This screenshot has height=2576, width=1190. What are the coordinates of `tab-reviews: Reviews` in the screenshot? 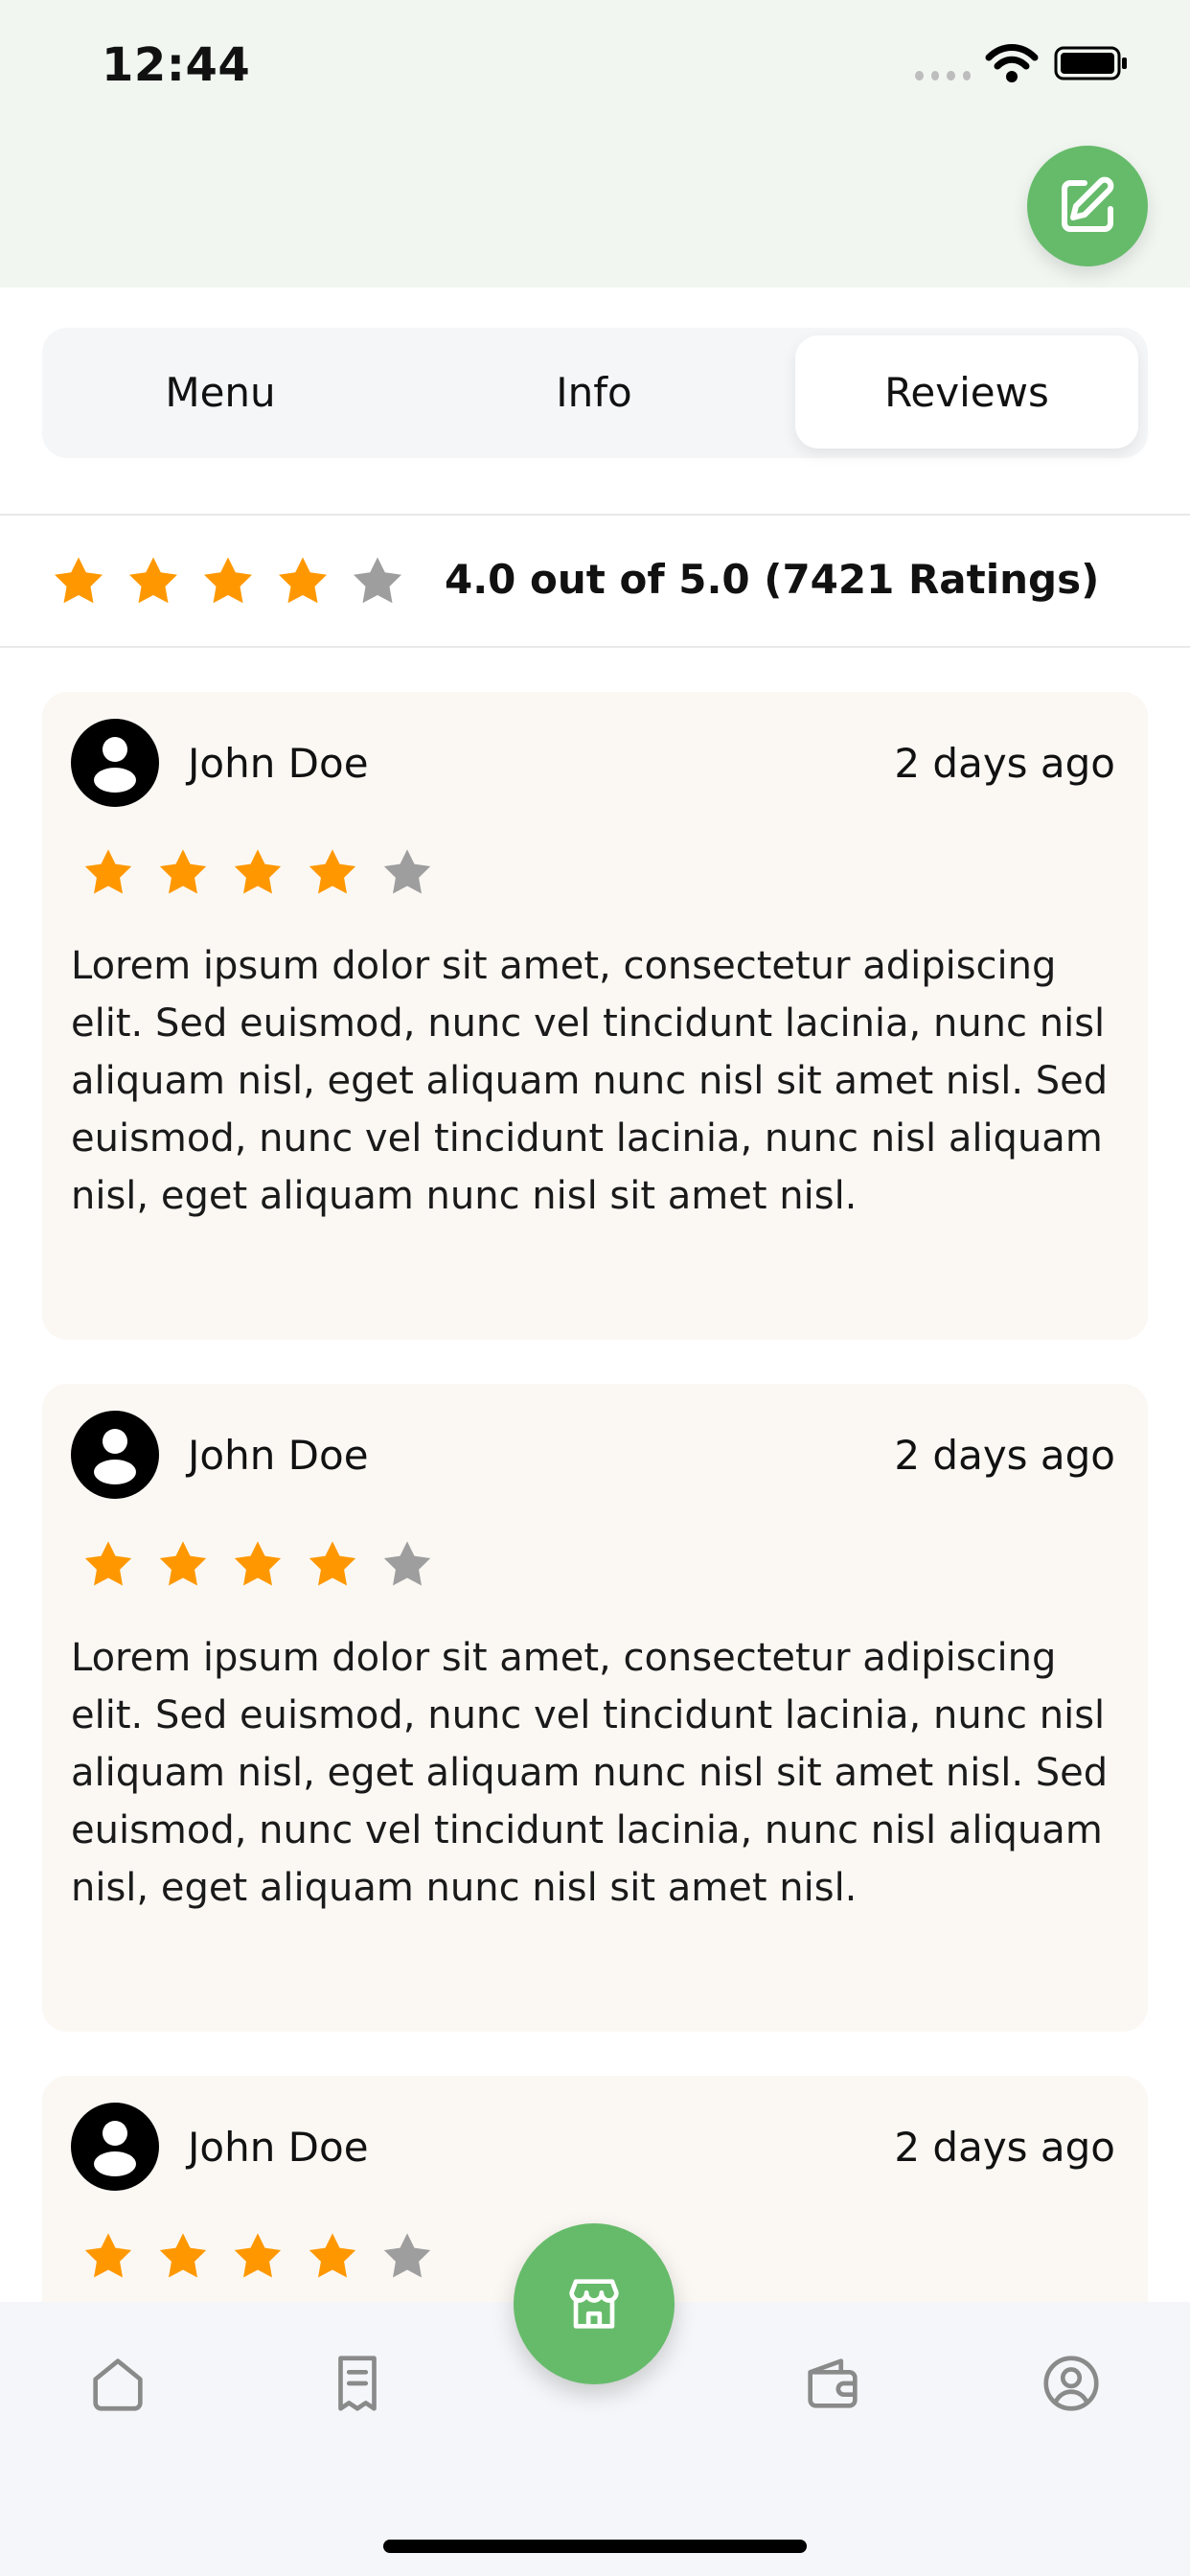 It's located at (967, 391).